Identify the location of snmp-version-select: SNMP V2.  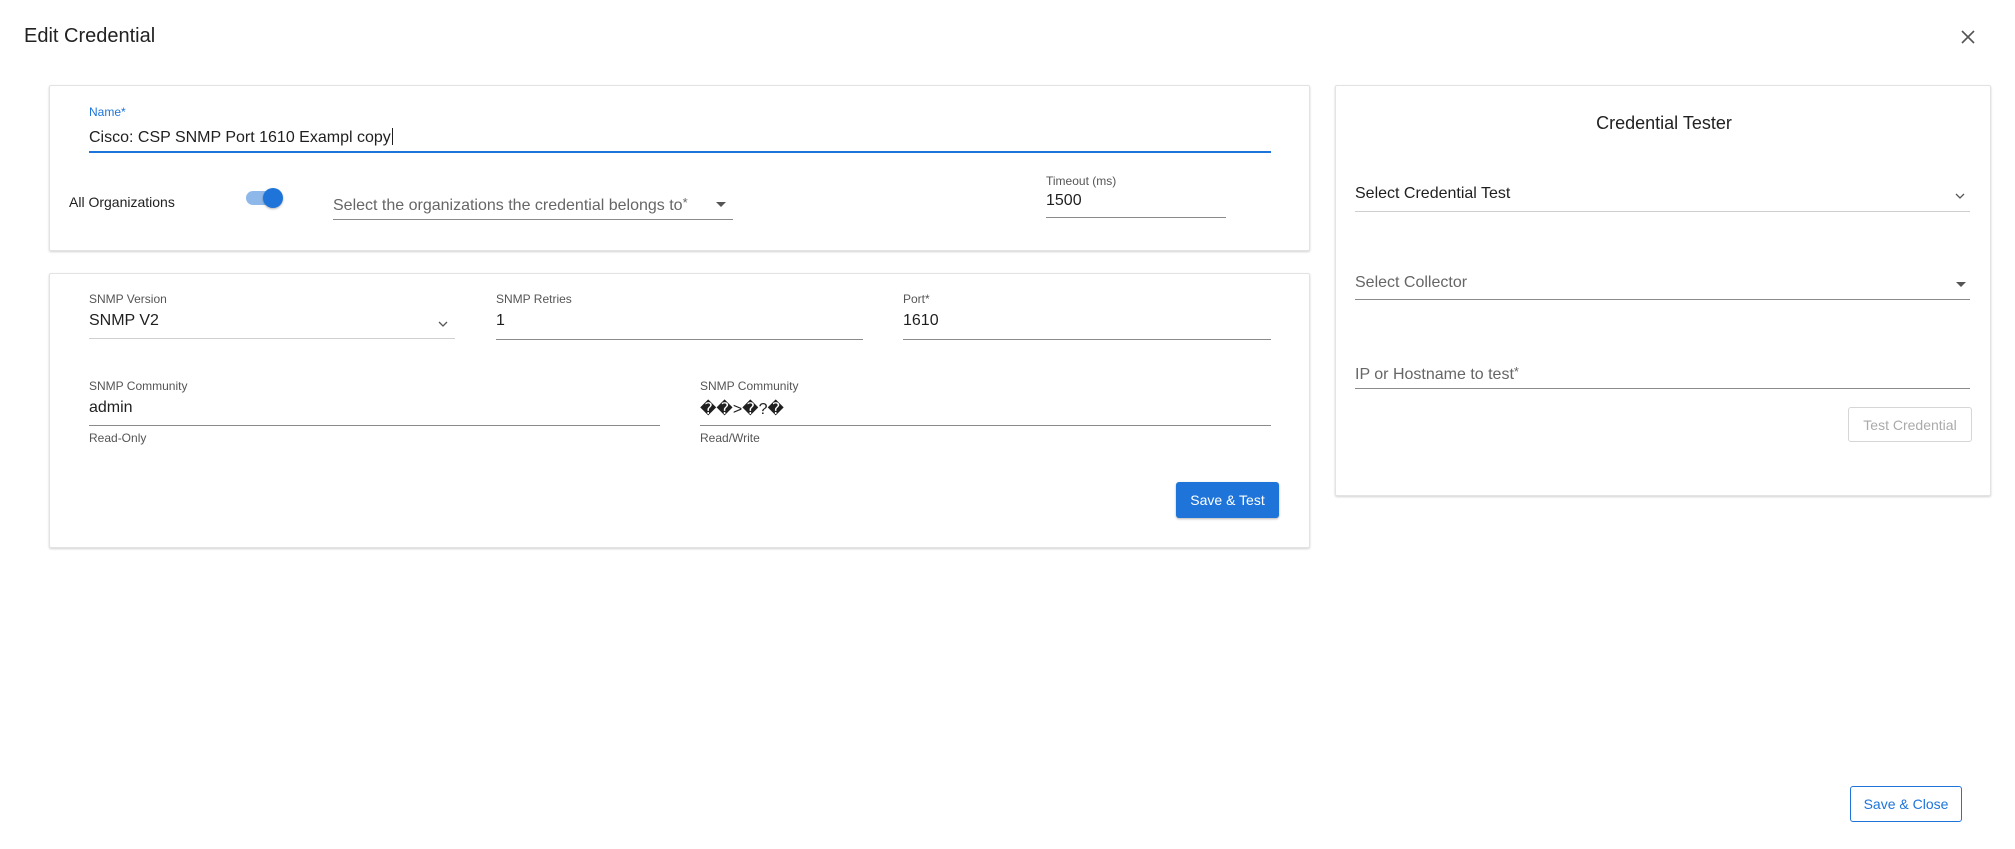
(124, 321).